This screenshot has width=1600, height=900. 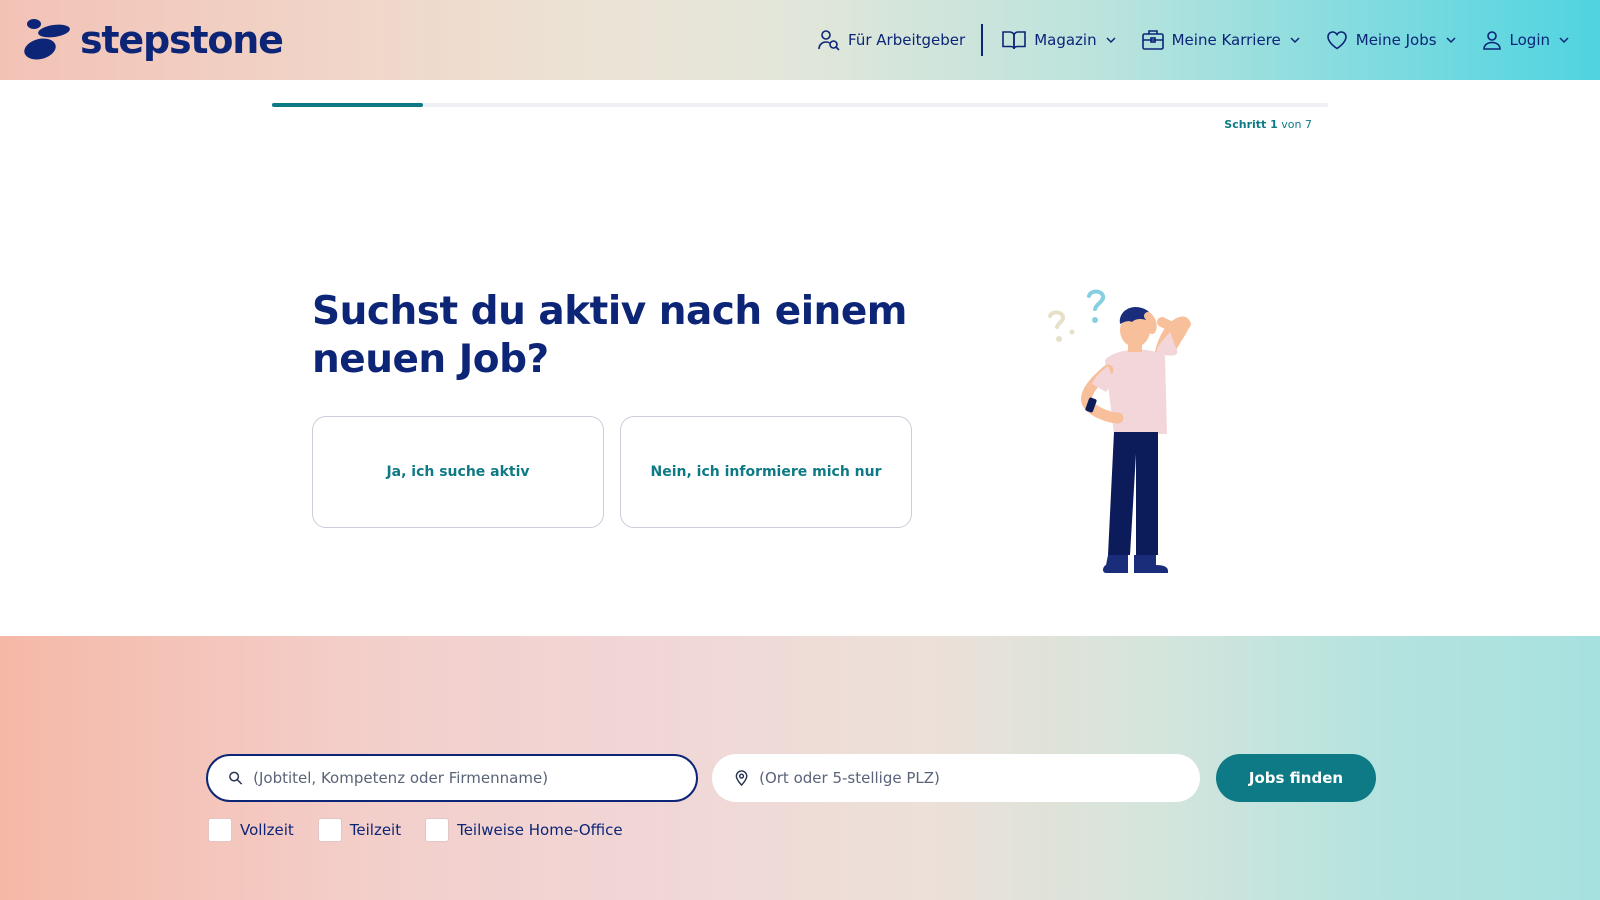 I want to click on nav-employer: Für Arbeitgeber, so click(x=891, y=40).